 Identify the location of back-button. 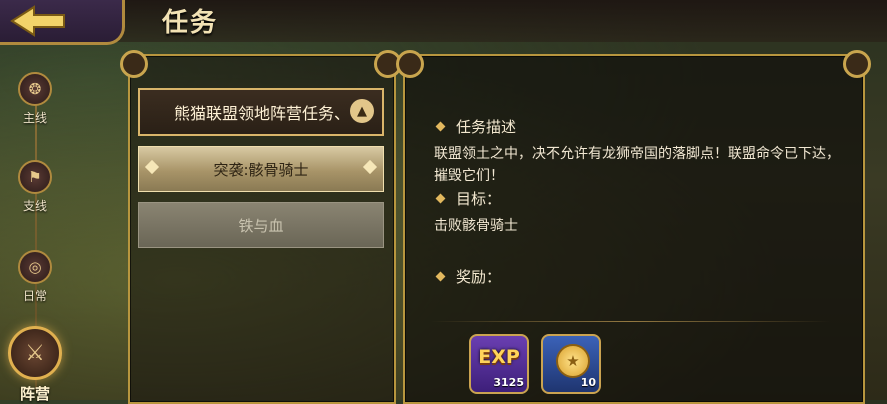
(62, 22).